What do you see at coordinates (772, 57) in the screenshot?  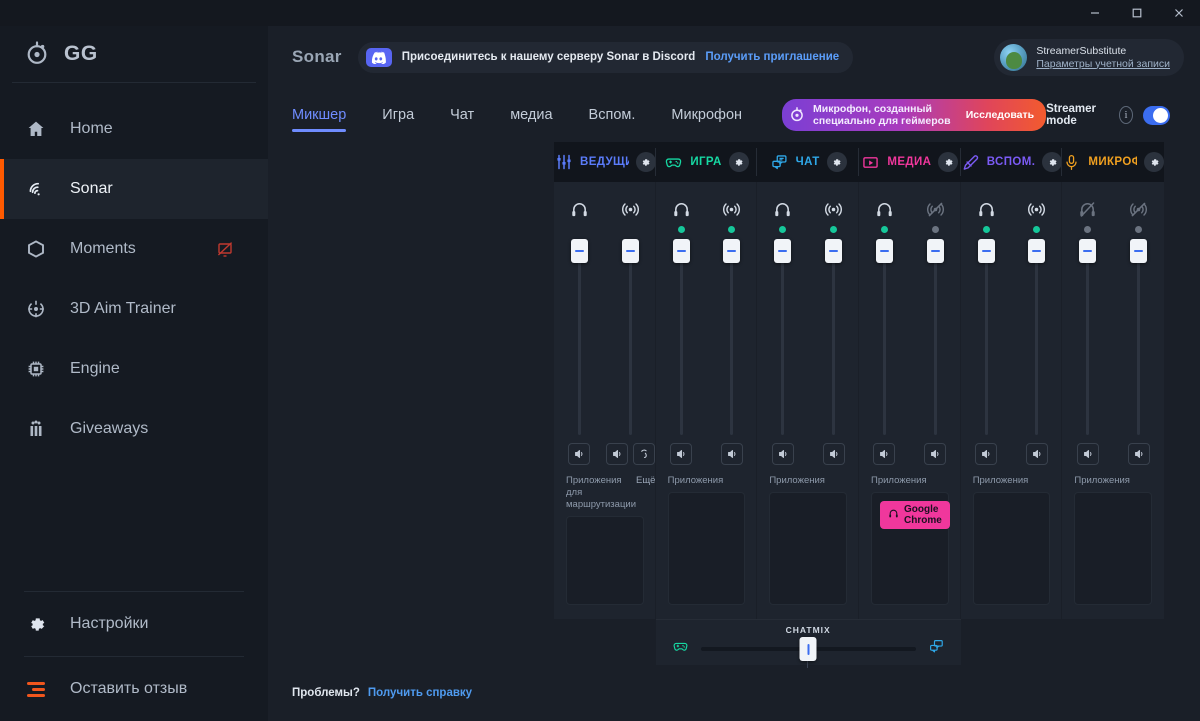 I see `discord-invite-link: Получить приглашение` at bounding box center [772, 57].